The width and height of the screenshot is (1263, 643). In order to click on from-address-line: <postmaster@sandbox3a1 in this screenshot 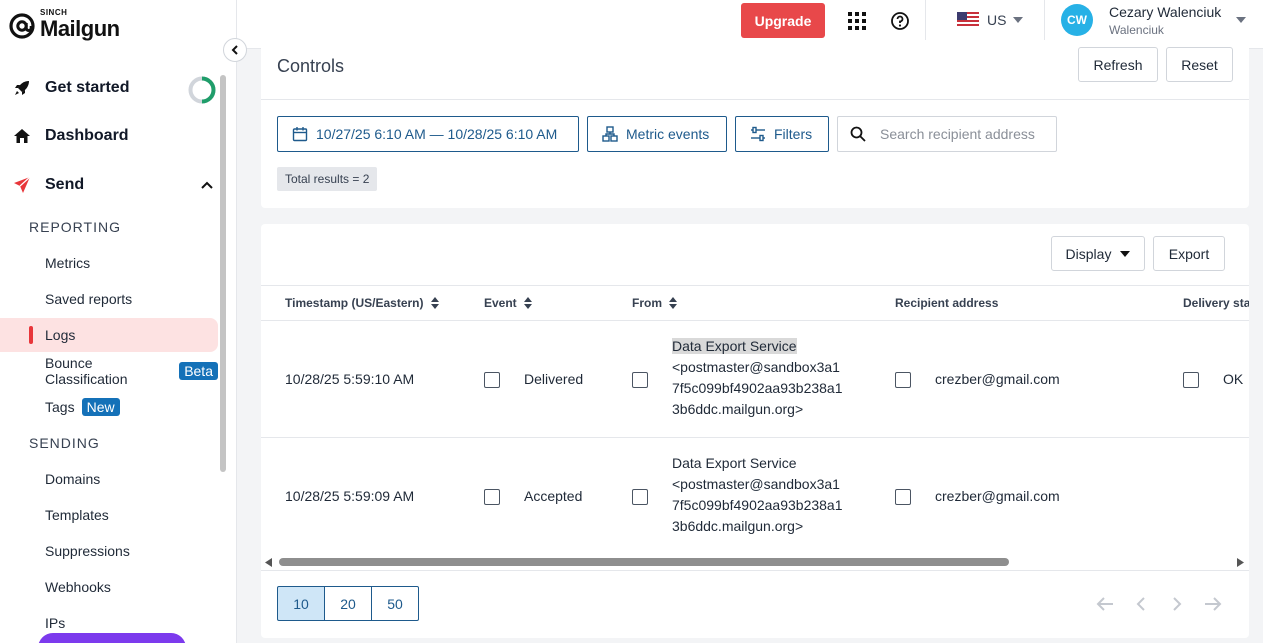, I will do `click(756, 367)`.